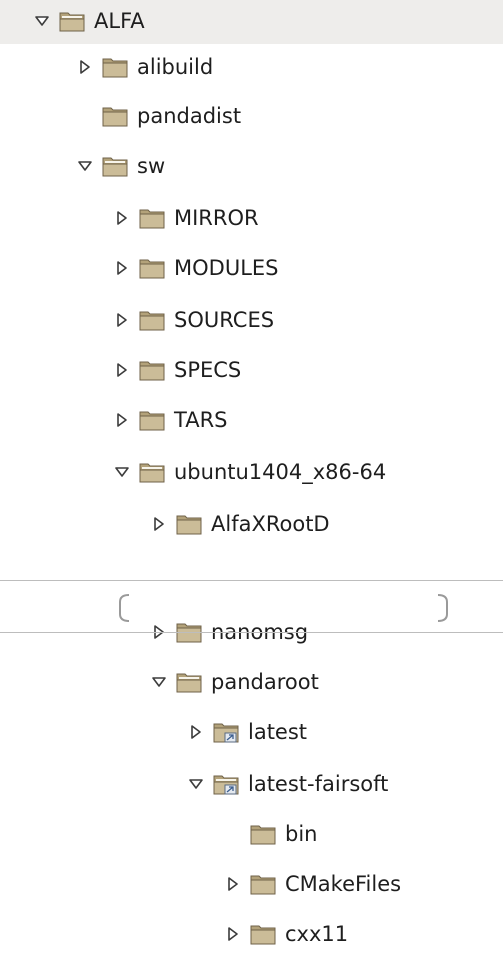  What do you see at coordinates (343, 884) in the screenshot?
I see `tree-item-label: CMakeFiles` at bounding box center [343, 884].